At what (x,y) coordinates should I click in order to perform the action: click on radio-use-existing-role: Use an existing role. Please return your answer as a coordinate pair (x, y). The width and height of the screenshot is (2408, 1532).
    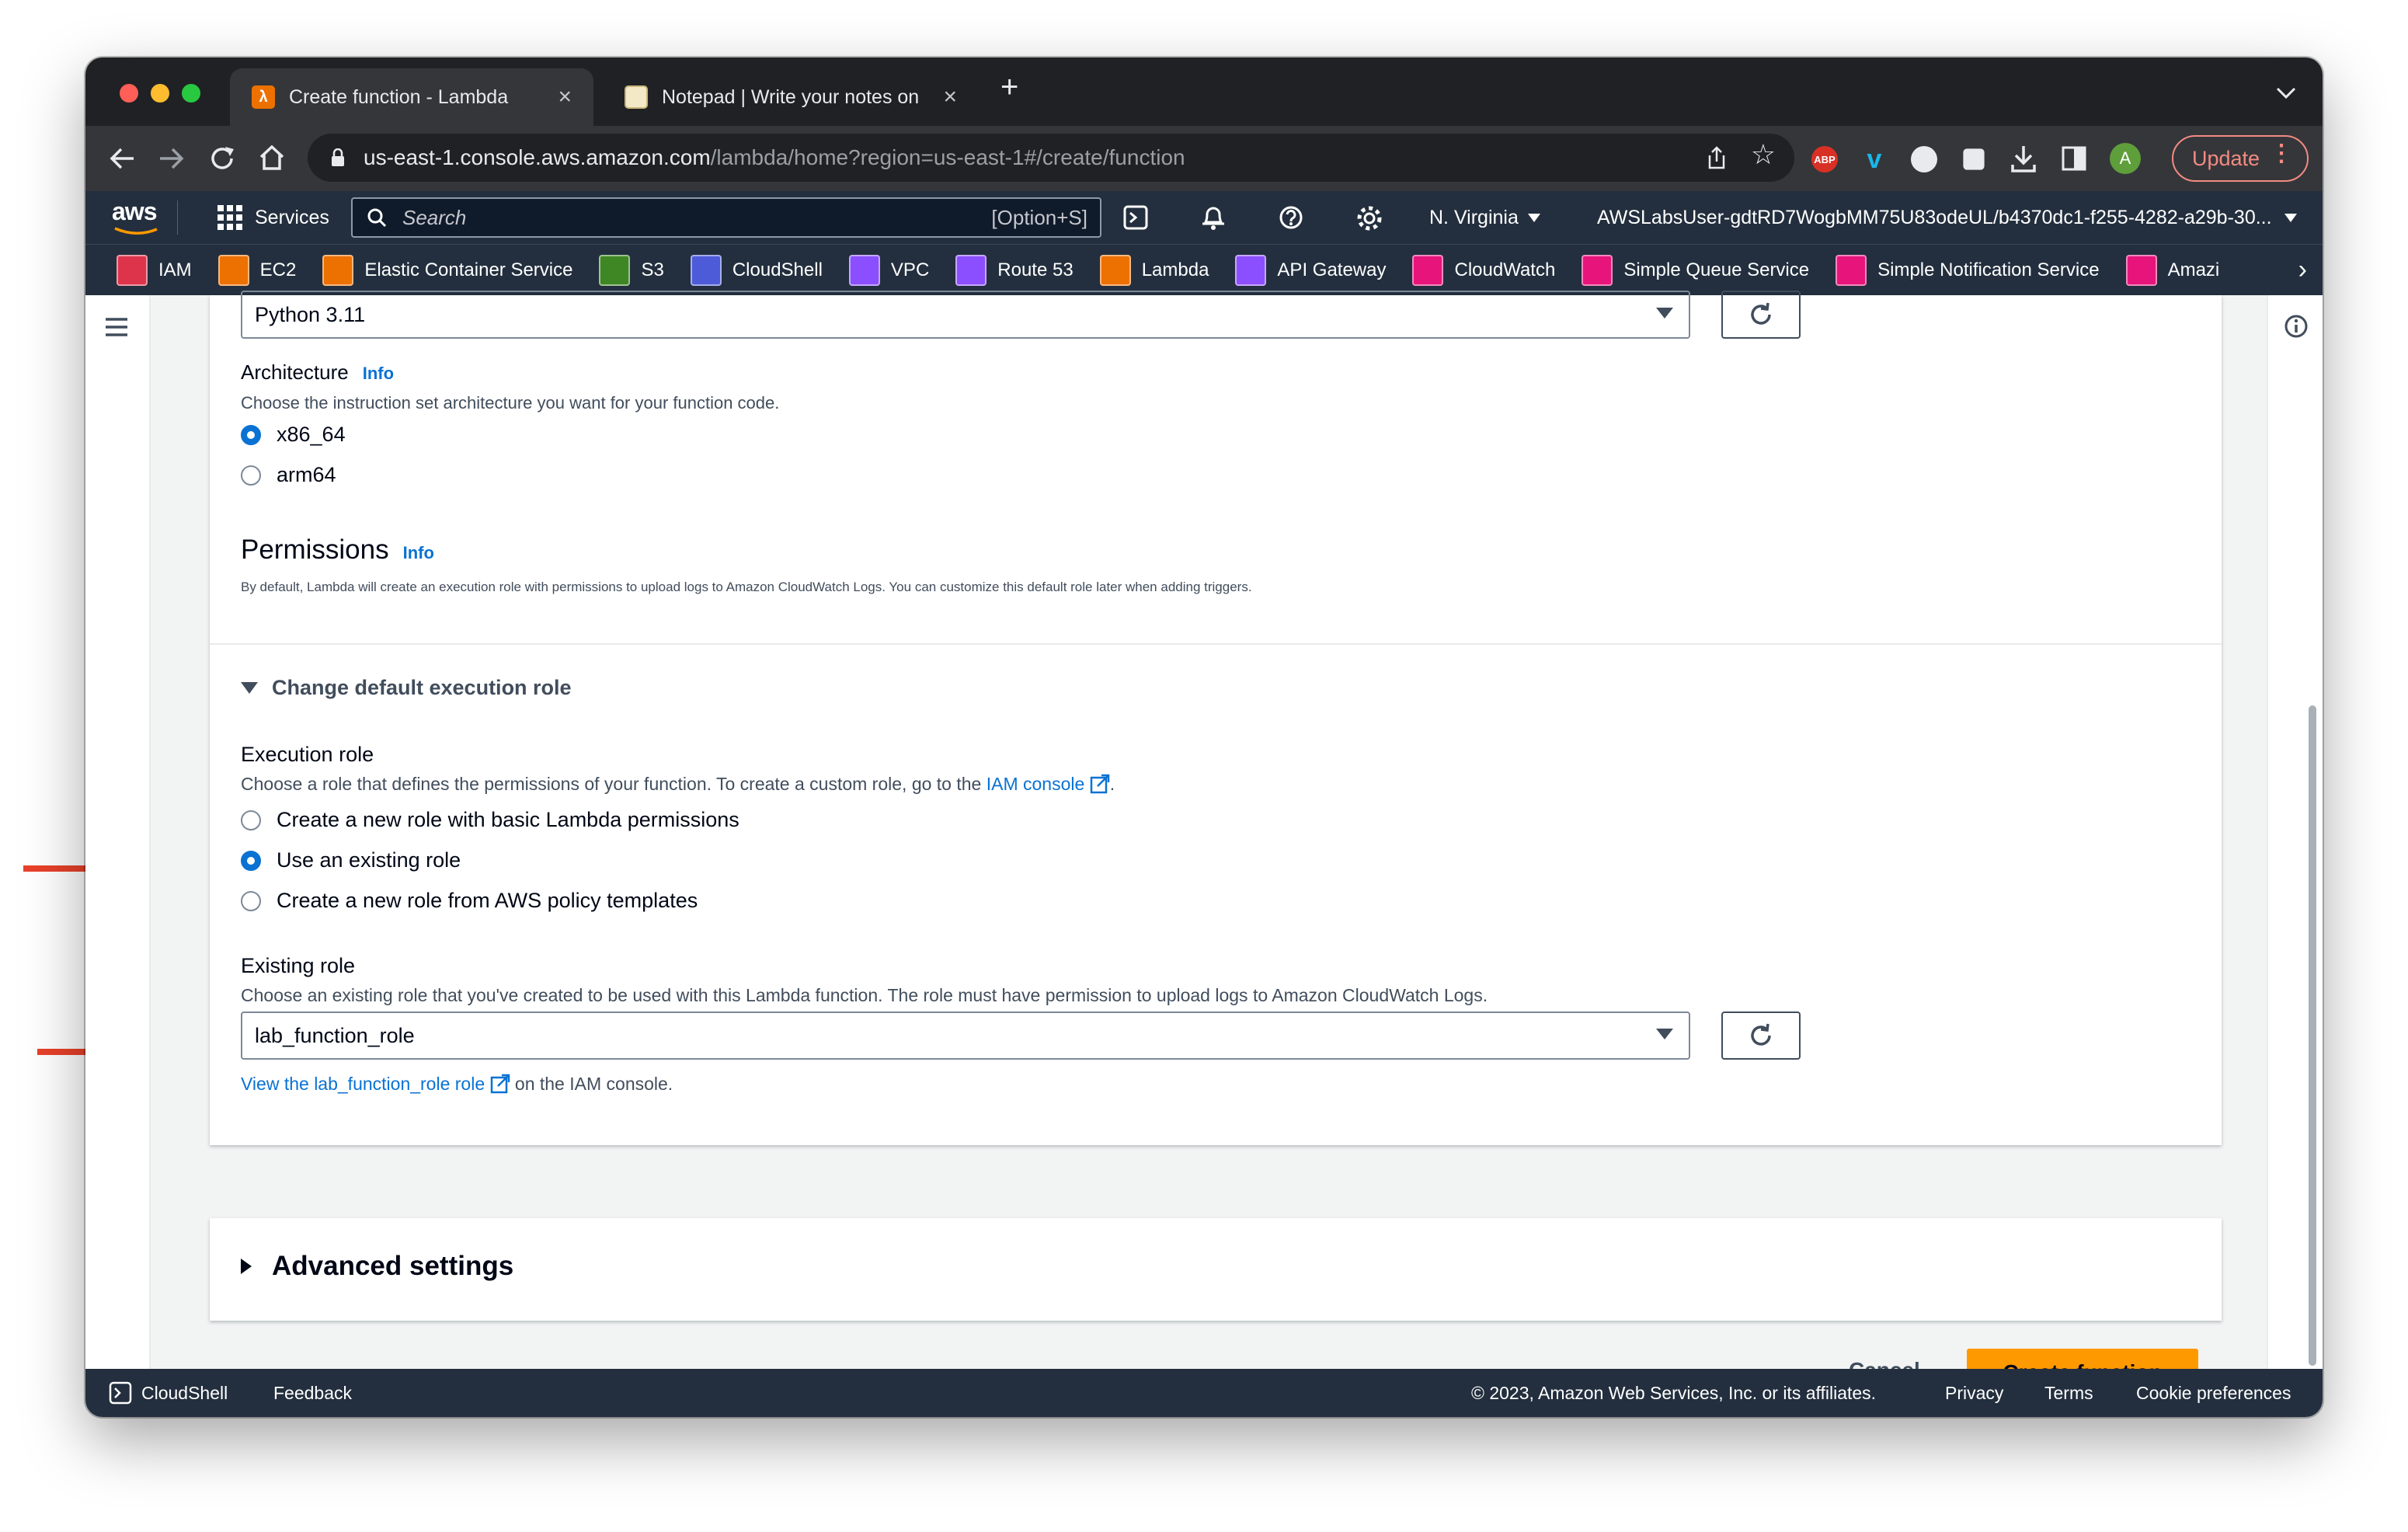
    Looking at the image, I should click on (351, 860).